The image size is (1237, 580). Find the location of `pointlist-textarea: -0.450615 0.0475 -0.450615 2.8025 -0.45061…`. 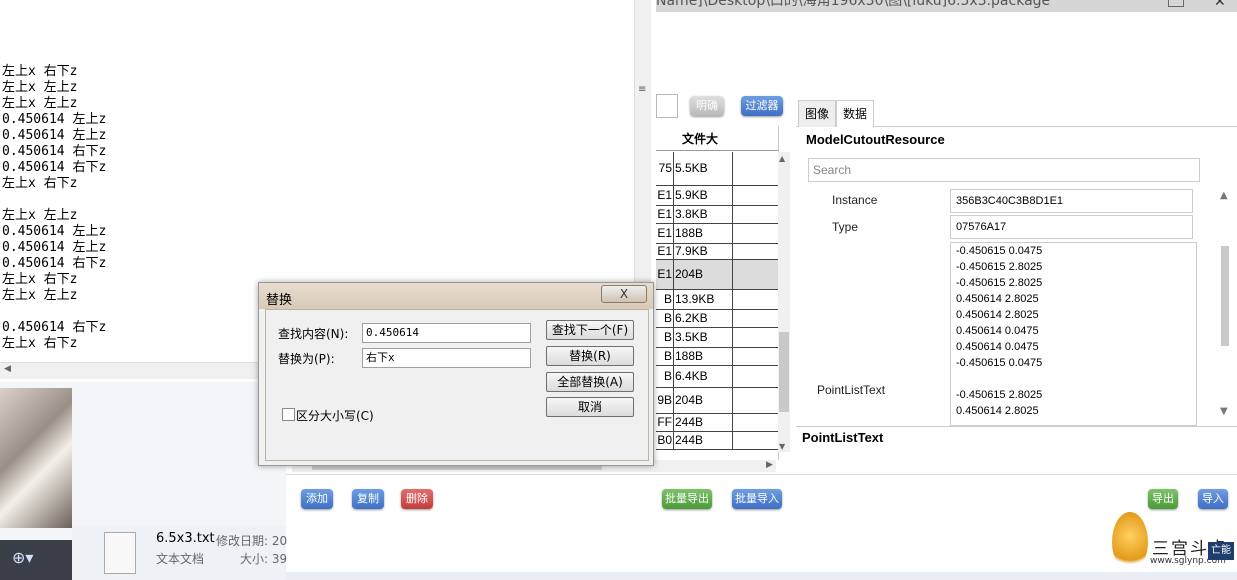

pointlist-textarea: -0.450615 0.0475 -0.450615 2.8025 -0.45061… is located at coordinates (1073, 334).